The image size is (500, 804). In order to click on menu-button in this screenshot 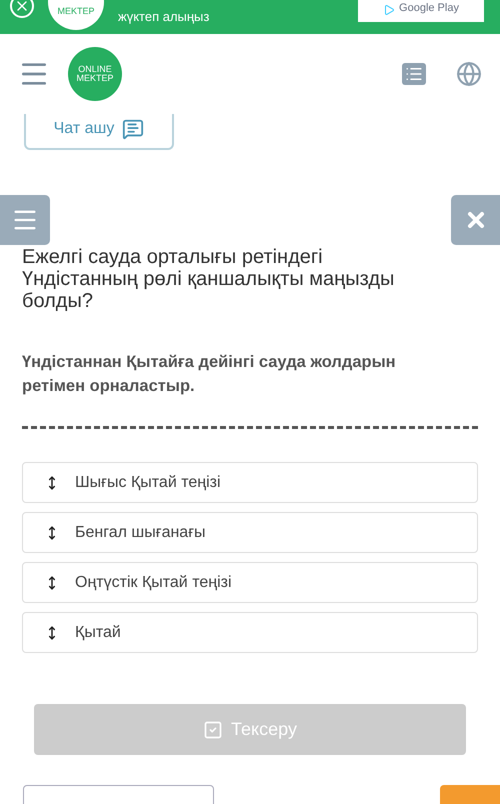, I will do `click(25, 220)`.